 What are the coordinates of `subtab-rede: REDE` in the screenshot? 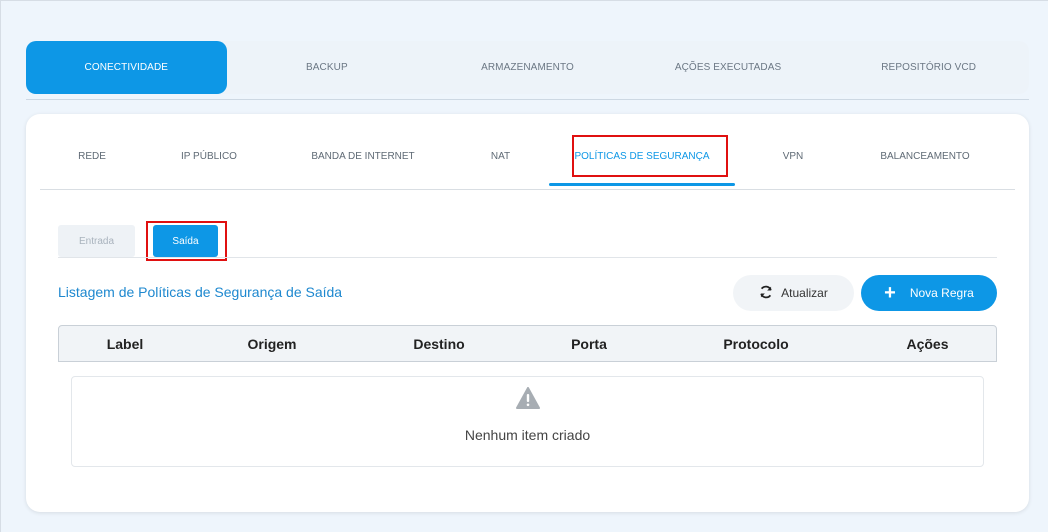 It's located at (92, 156).